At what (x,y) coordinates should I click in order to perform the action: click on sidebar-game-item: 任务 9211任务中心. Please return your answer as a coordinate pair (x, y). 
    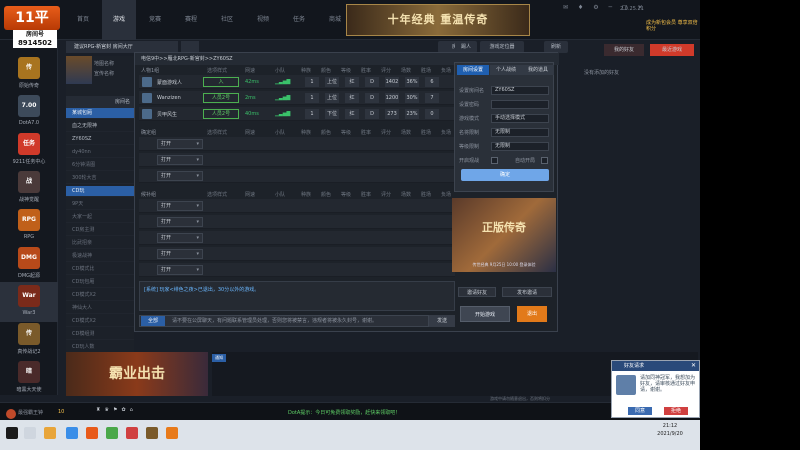
    Looking at the image, I should click on (29, 150).